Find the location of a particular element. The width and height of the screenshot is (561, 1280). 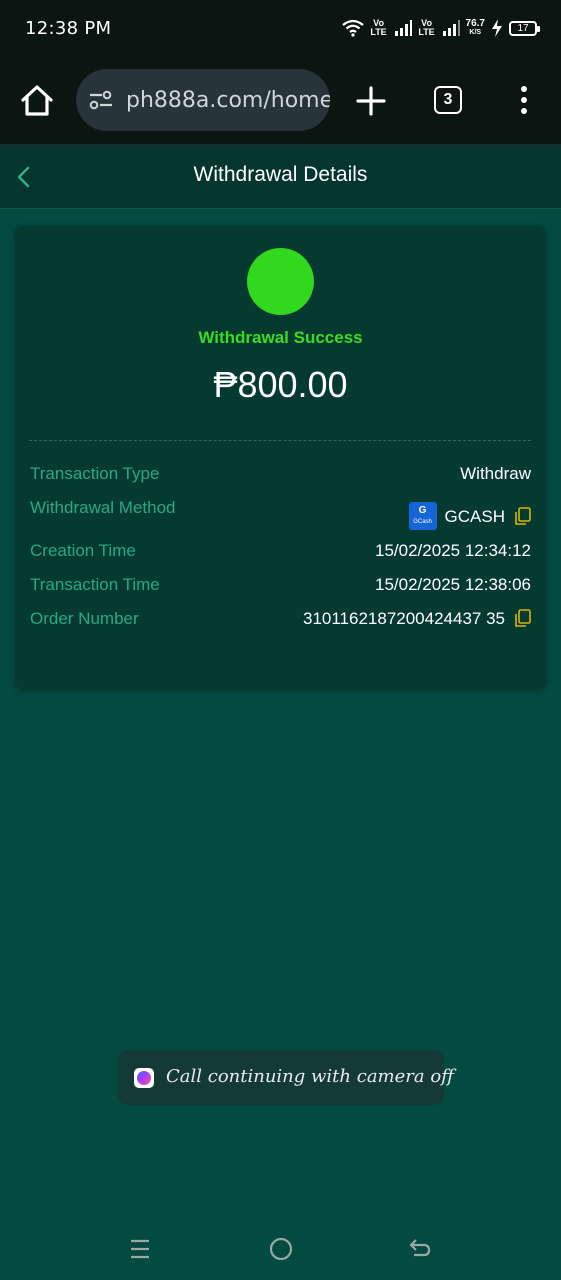

value-withdrawal-method: G GCash GCASH is located at coordinates (469, 516).